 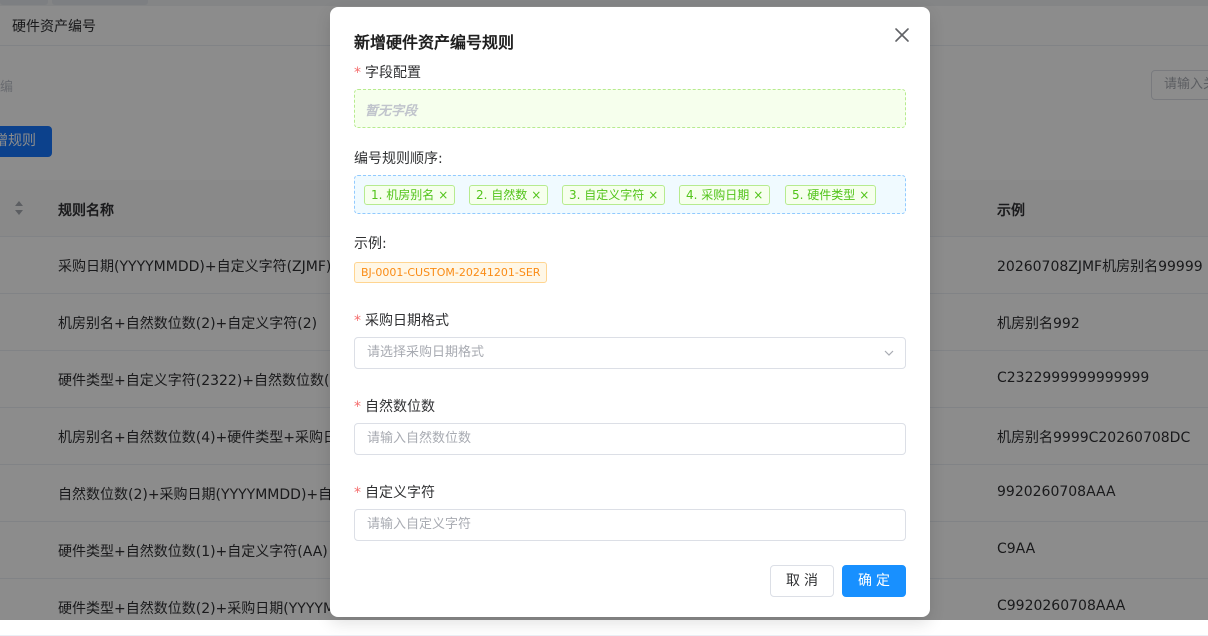 I want to click on date-format-select: 请选择采购日期格式, so click(x=630, y=353).